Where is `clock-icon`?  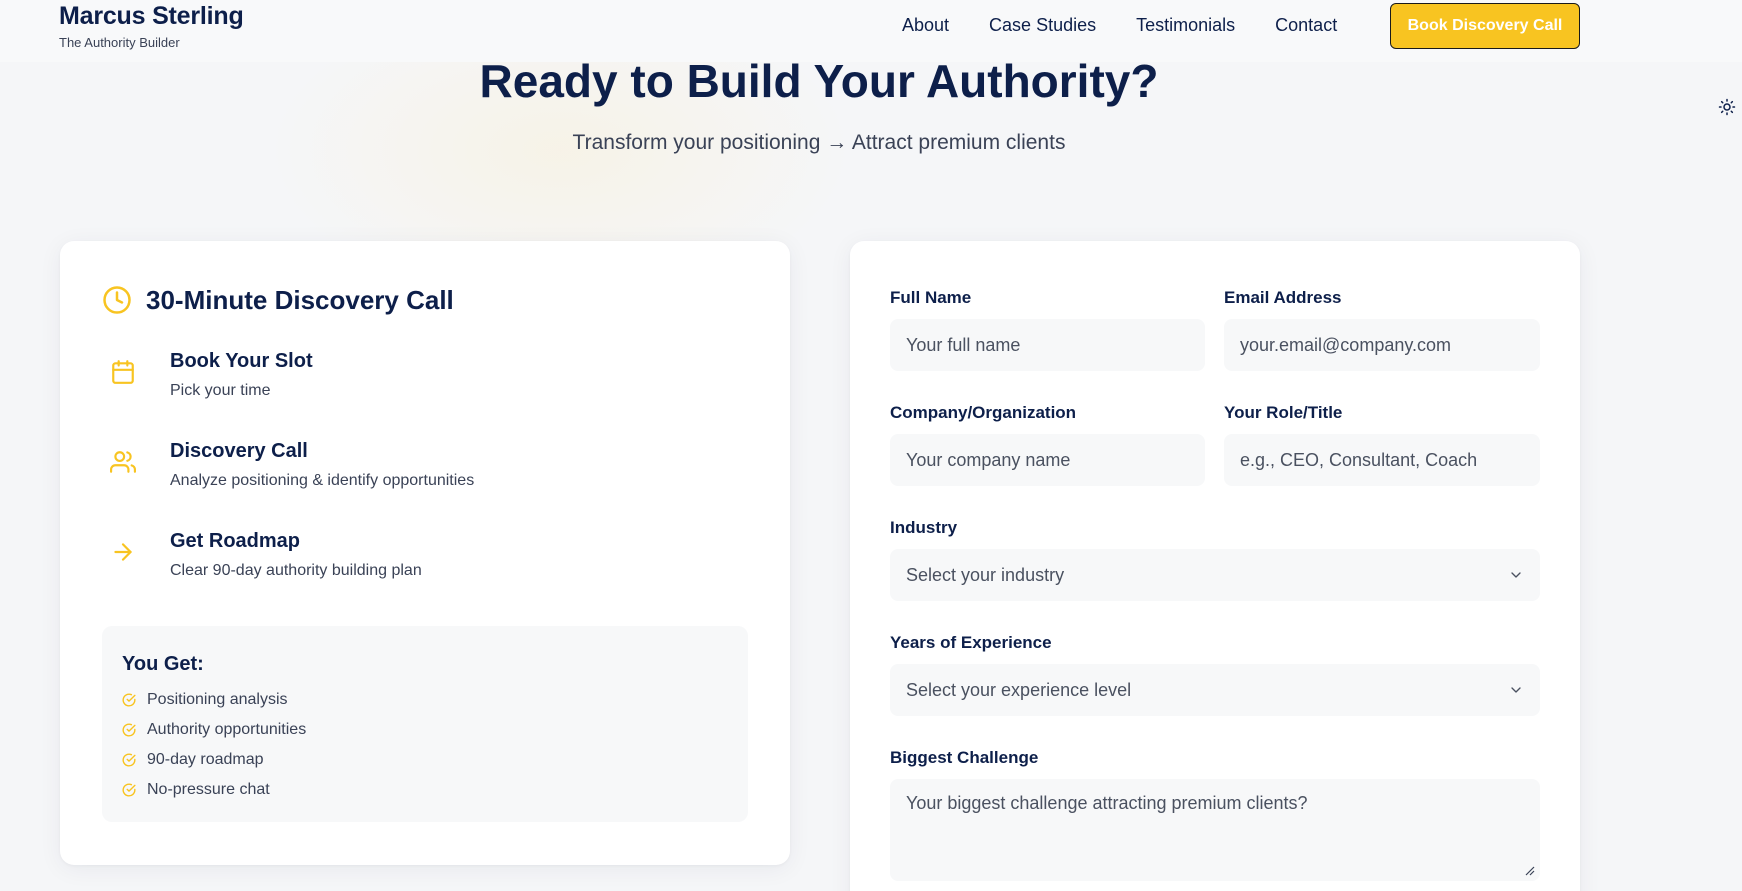 clock-icon is located at coordinates (117, 300).